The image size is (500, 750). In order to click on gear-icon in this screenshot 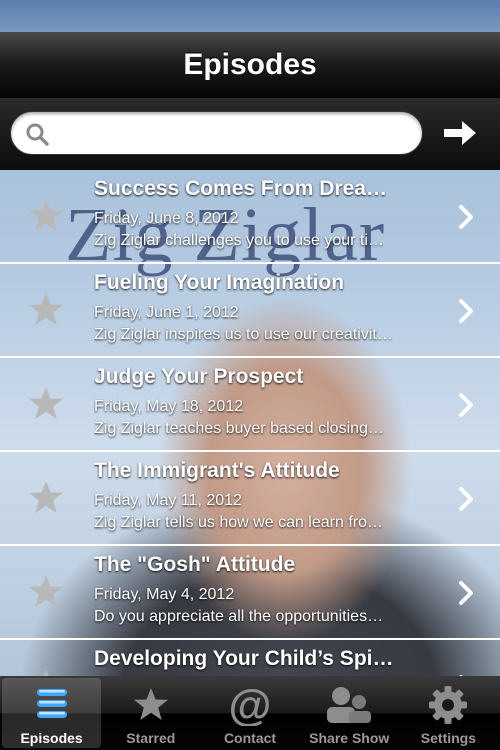, I will do `click(448, 705)`.